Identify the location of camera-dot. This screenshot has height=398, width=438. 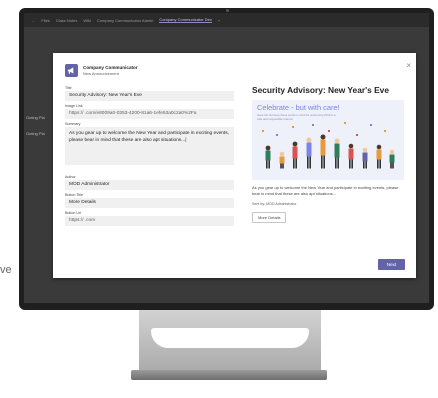
(227, 10).